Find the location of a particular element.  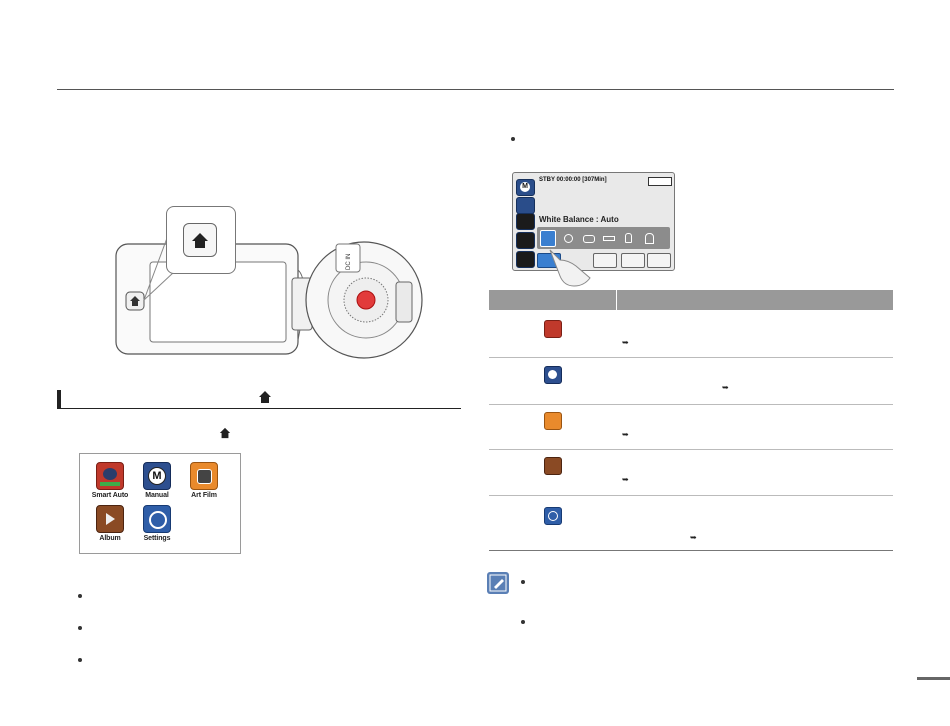

wb-cloudy-icon is located at coordinates (588, 237).